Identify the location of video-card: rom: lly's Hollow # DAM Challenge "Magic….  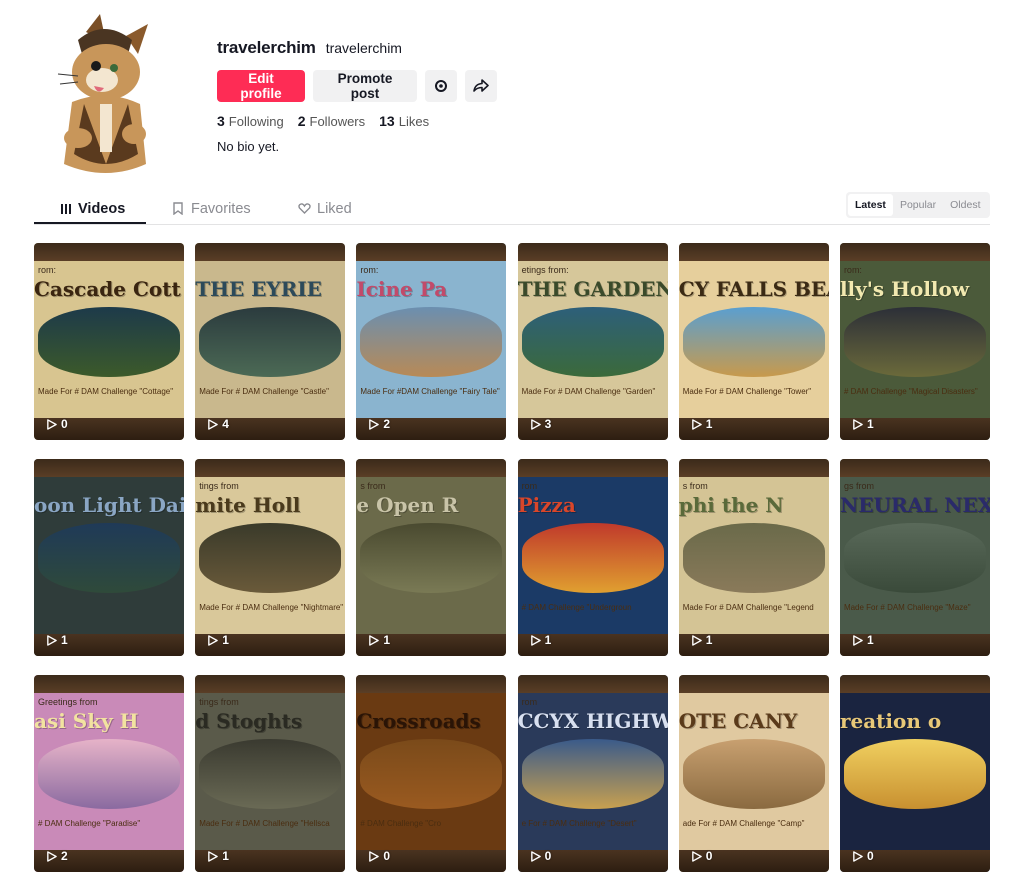
(914, 341).